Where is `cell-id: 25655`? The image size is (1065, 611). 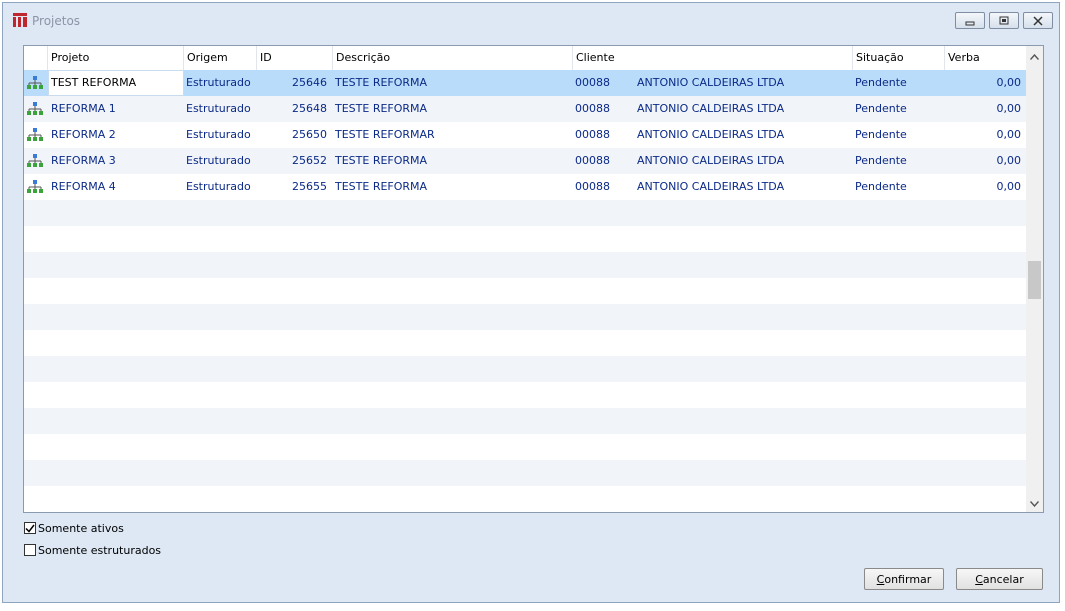
cell-id: 25655 is located at coordinates (293, 187).